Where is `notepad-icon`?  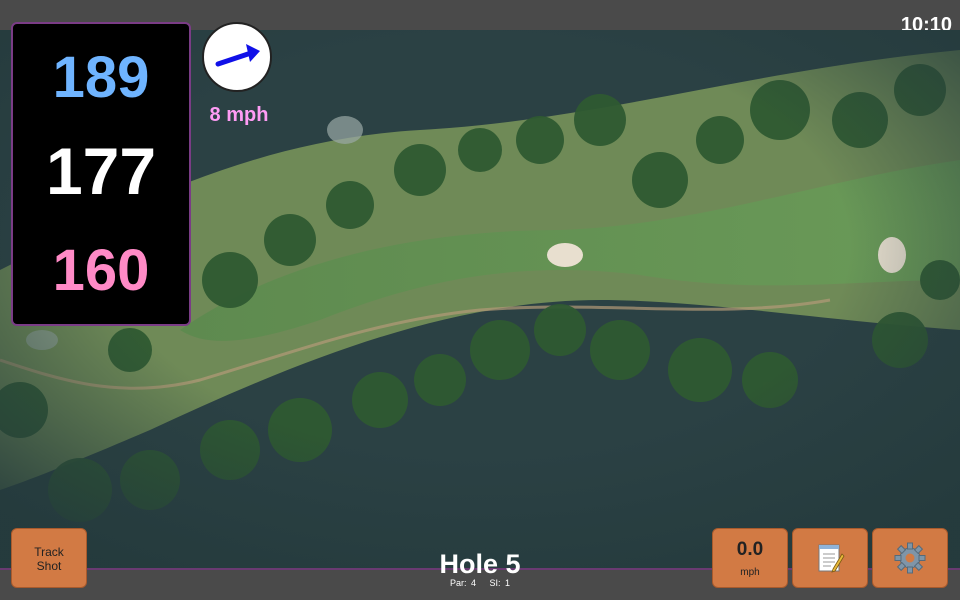
notepad-icon is located at coordinates (831, 558).